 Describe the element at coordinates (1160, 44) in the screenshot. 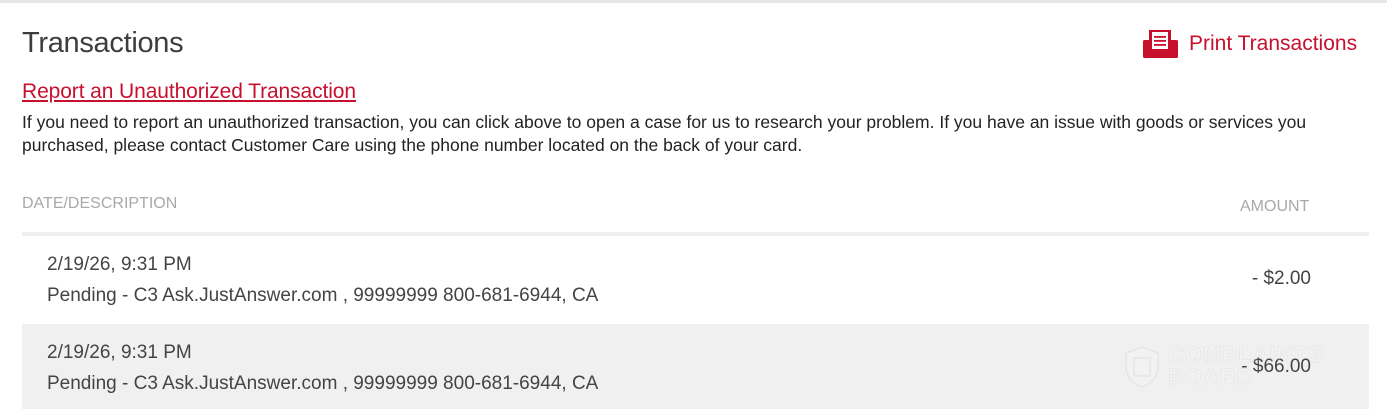

I see `printer-icon` at that location.